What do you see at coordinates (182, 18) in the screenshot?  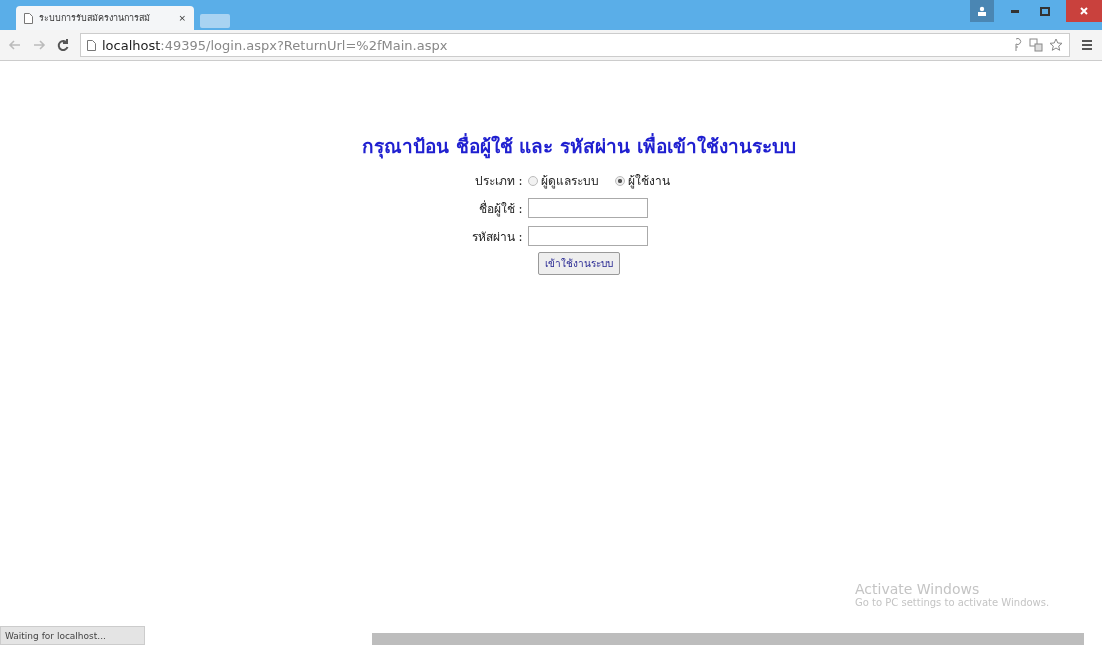 I see `tab-close-button: ×` at bounding box center [182, 18].